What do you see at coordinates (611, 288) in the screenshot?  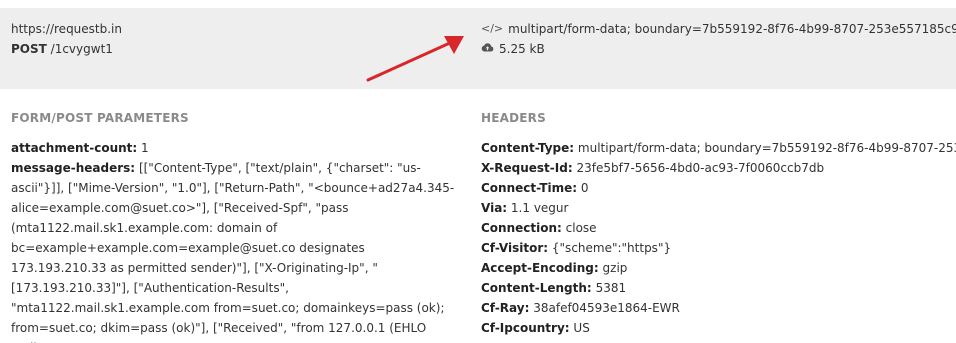 I see `header-value: 5381` at bounding box center [611, 288].